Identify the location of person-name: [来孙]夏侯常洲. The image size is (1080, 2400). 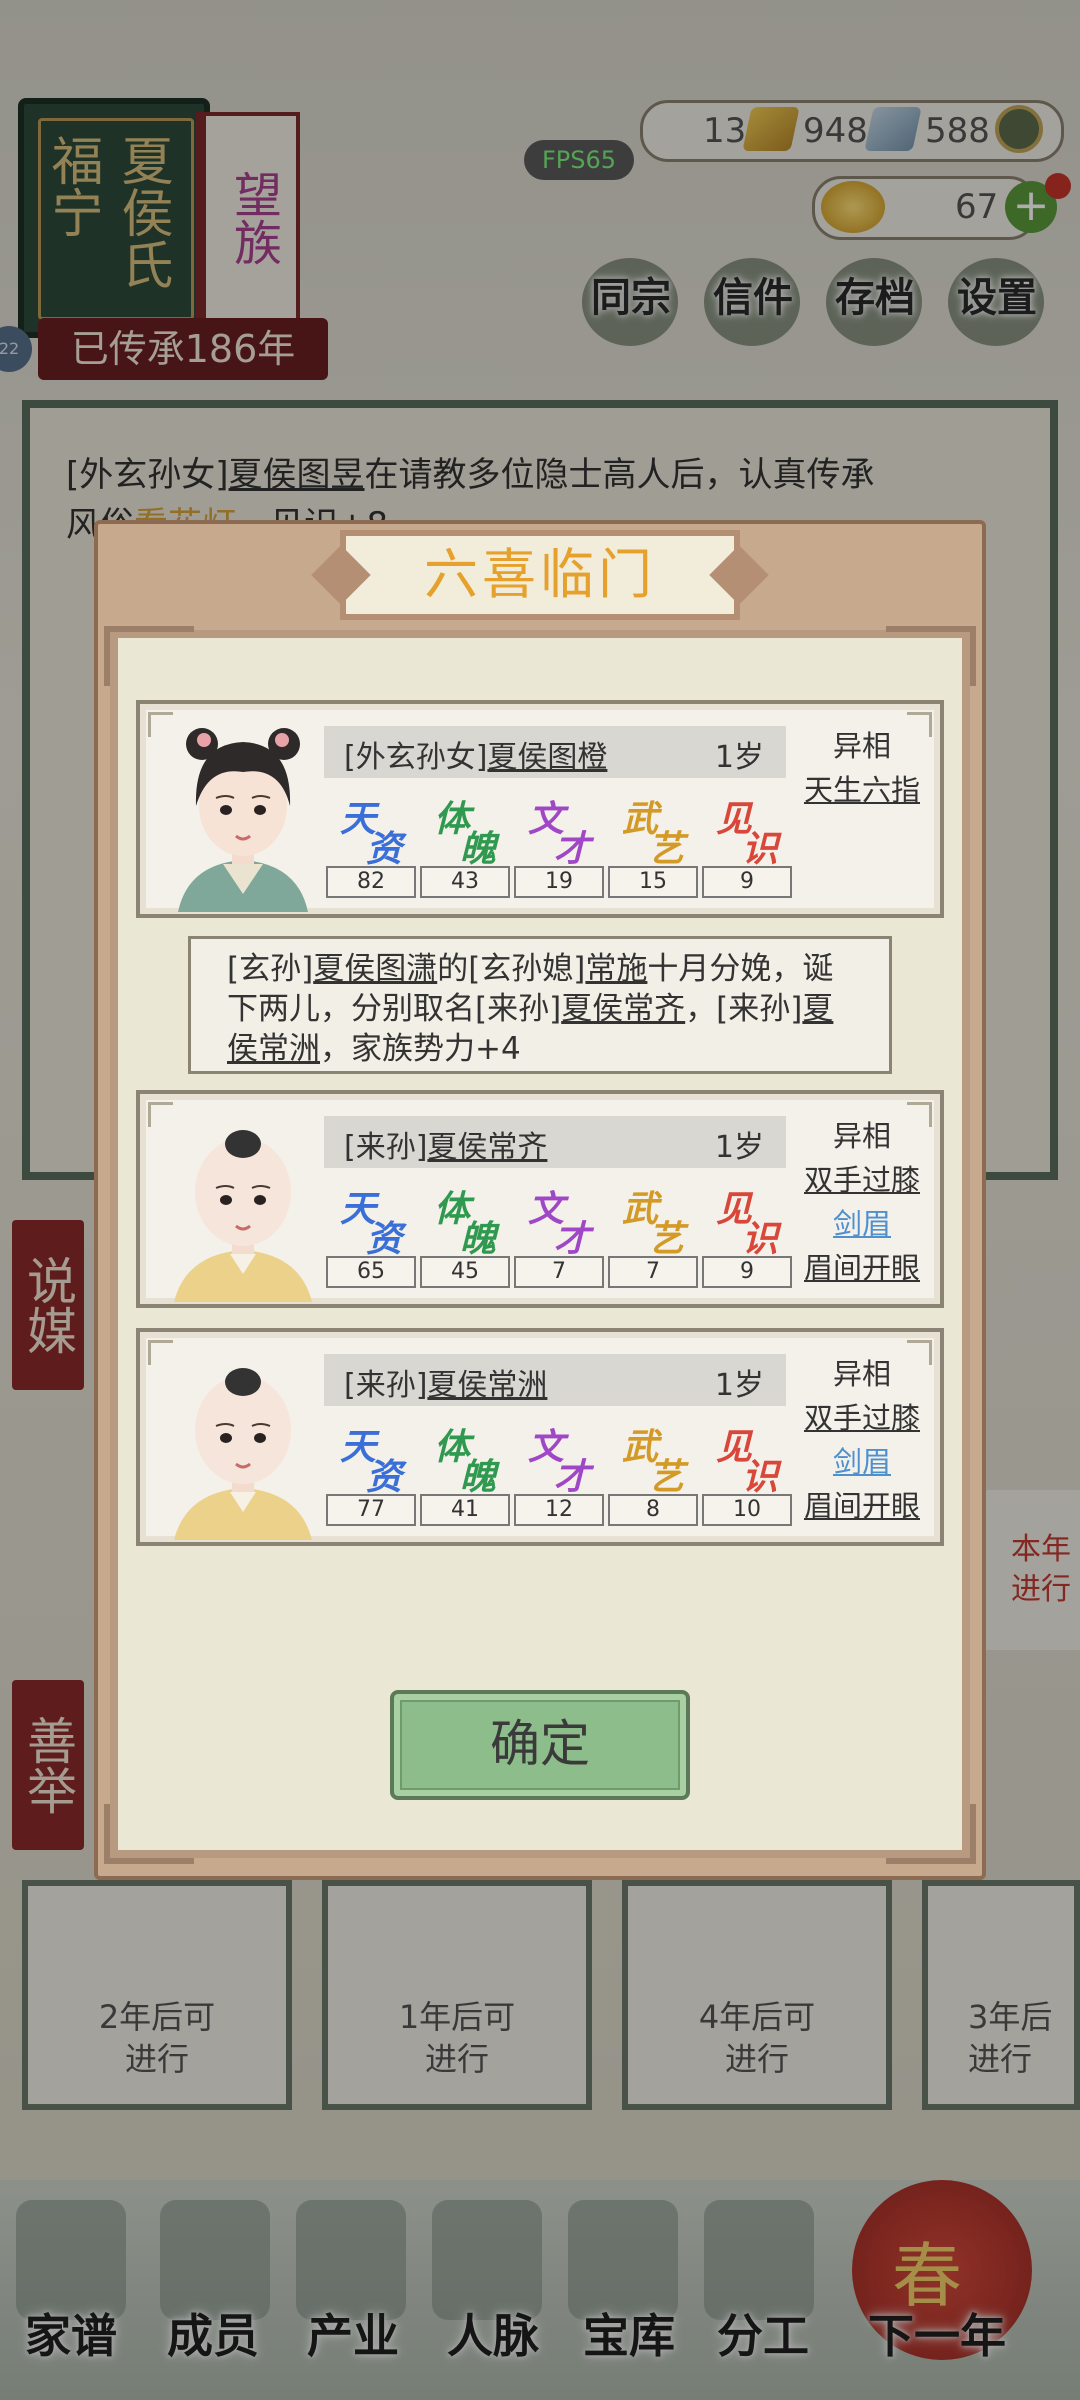
(445, 1382).